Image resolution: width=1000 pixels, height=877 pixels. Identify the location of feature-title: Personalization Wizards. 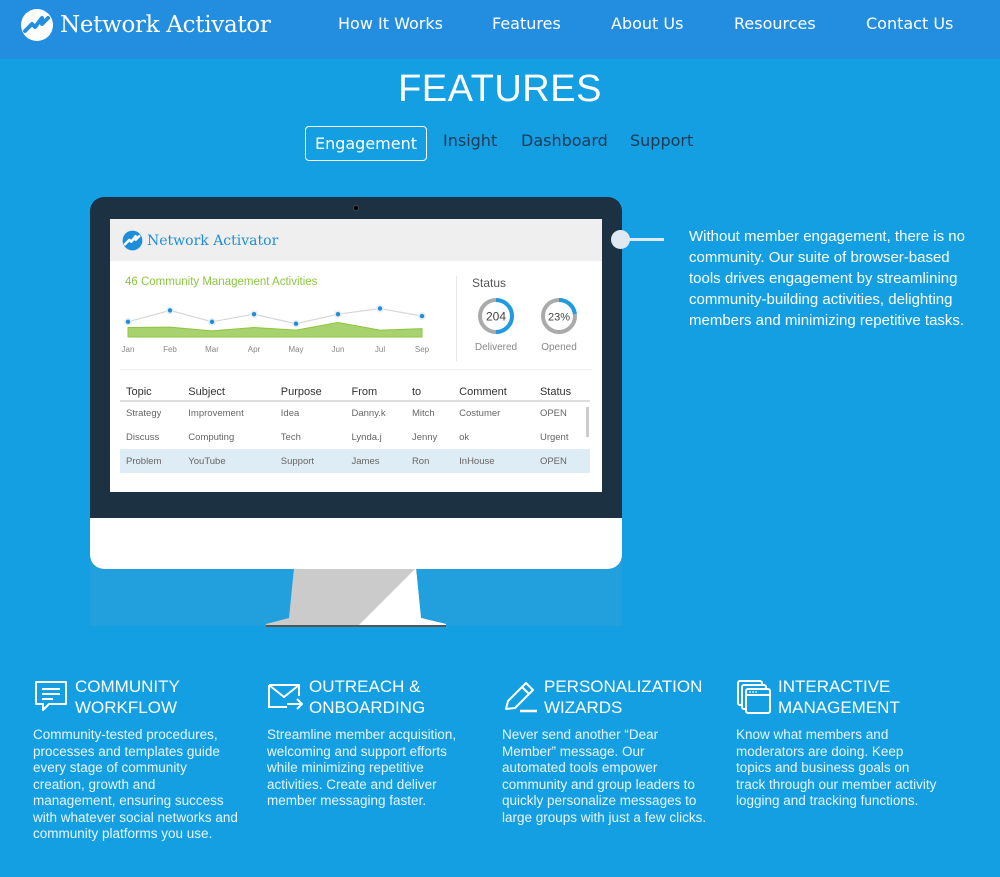
(623, 697).